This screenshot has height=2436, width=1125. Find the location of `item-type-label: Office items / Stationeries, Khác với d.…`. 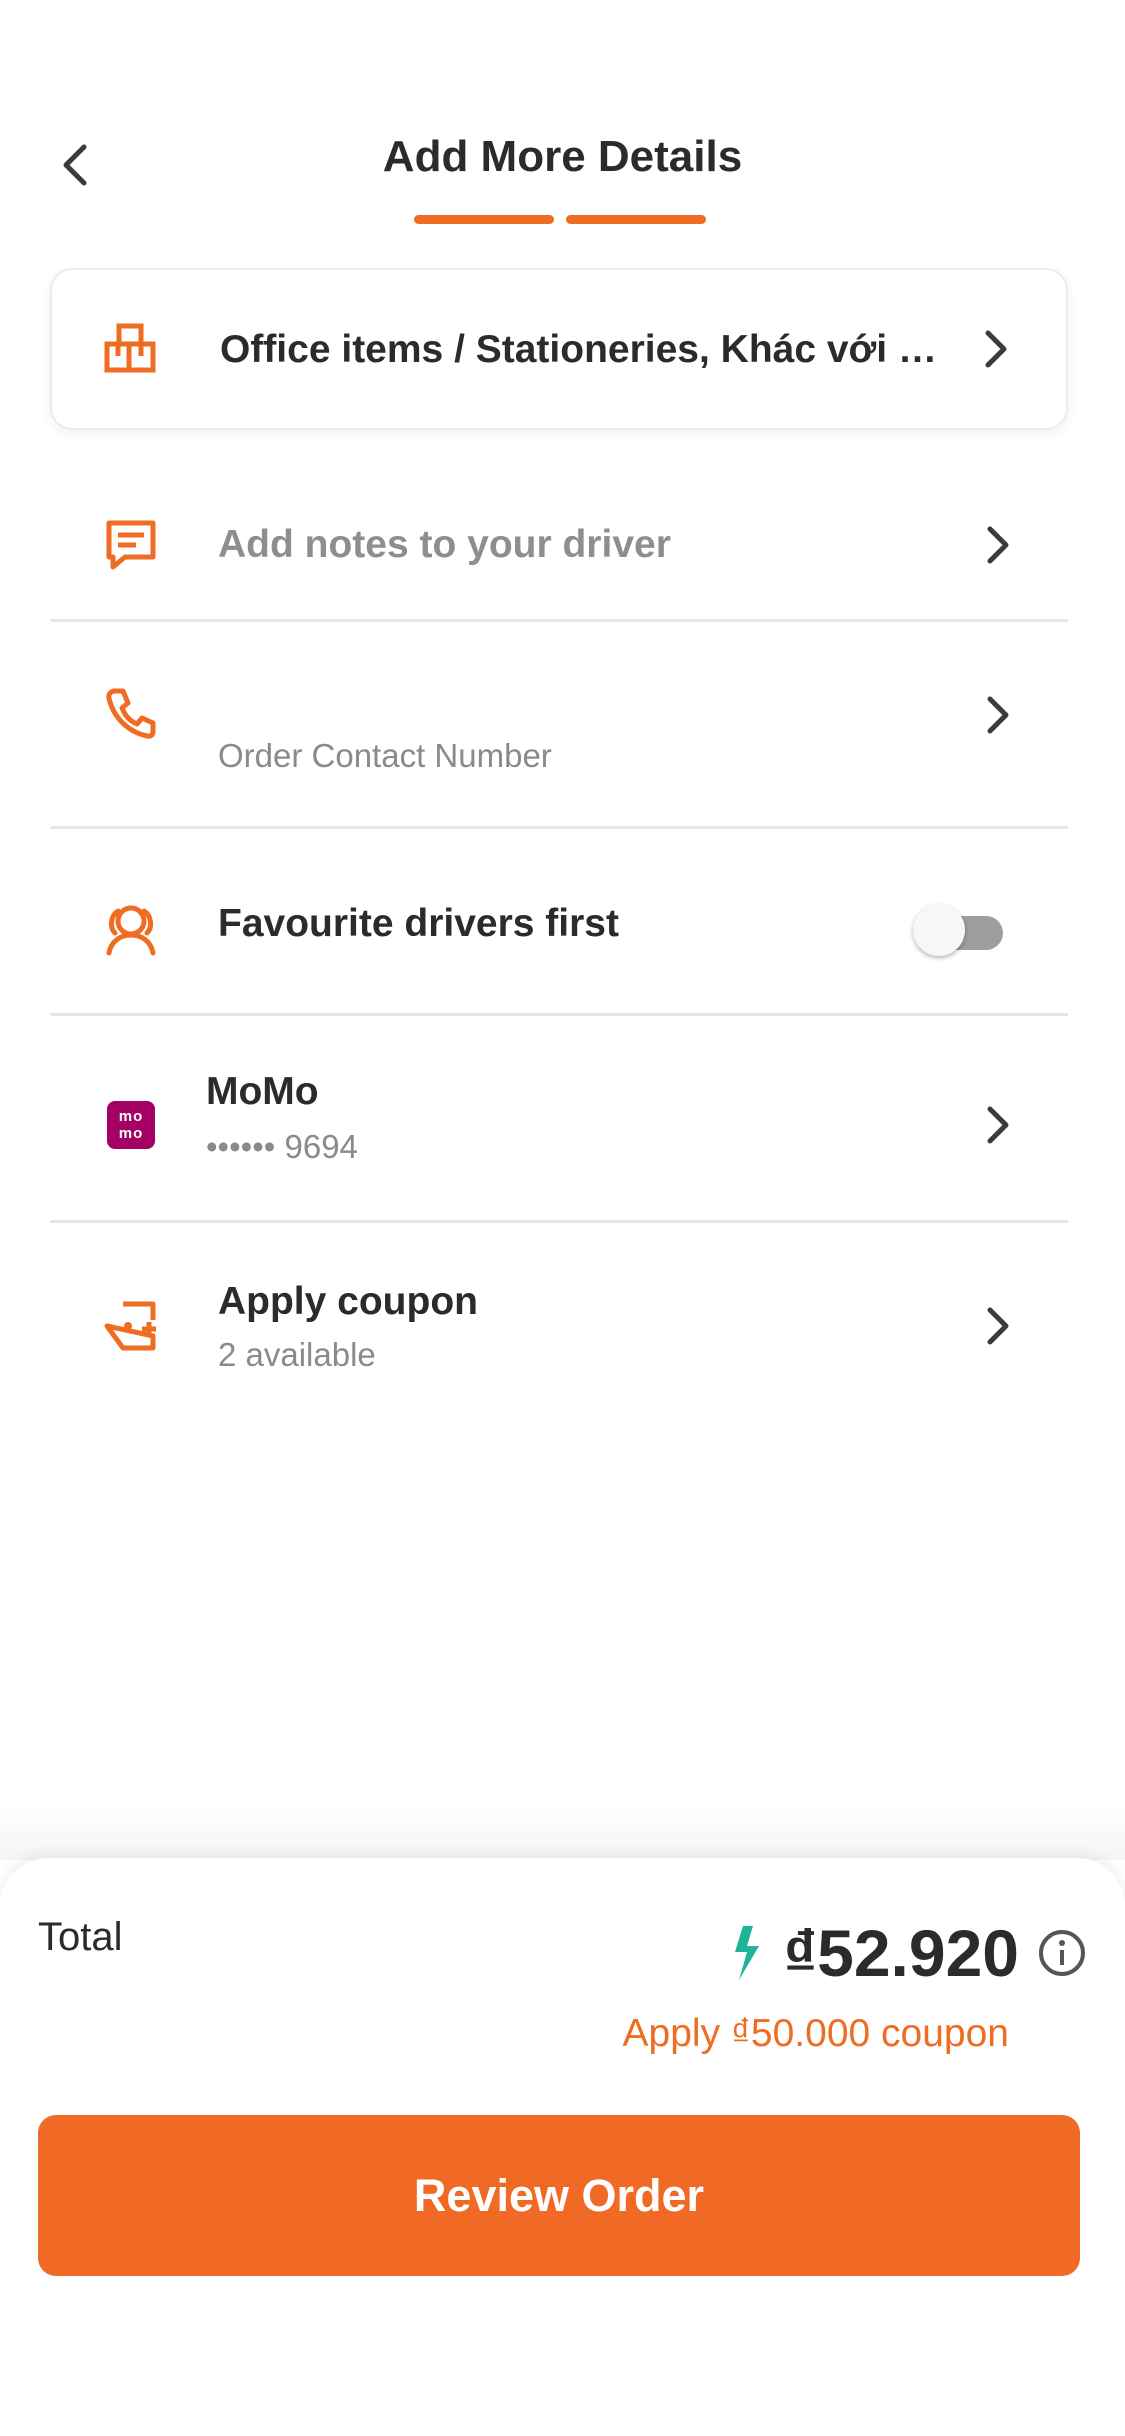

item-type-label: Office items / Stationeries, Khác với d.… is located at coordinates (585, 349).